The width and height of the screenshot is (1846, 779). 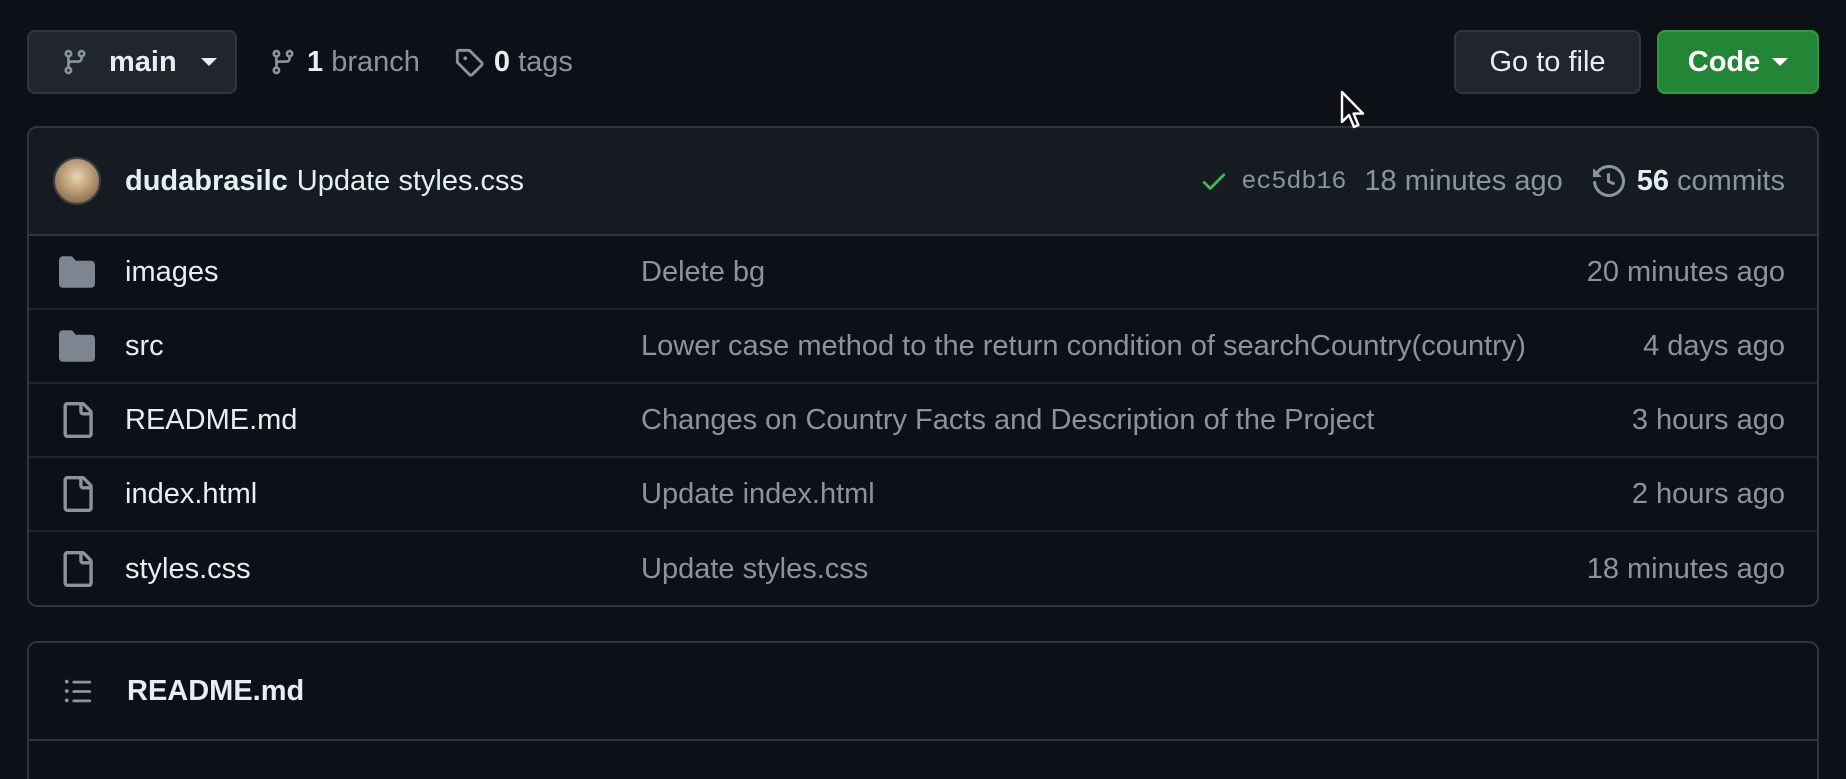 I want to click on history-icon, so click(x=1608, y=181).